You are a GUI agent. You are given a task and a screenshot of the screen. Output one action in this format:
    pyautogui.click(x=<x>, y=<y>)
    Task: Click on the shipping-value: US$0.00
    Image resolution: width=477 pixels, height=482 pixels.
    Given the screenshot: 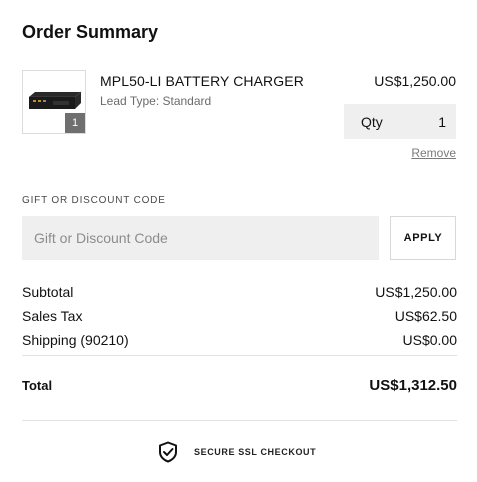 What is the action you would take?
    pyautogui.click(x=429, y=340)
    